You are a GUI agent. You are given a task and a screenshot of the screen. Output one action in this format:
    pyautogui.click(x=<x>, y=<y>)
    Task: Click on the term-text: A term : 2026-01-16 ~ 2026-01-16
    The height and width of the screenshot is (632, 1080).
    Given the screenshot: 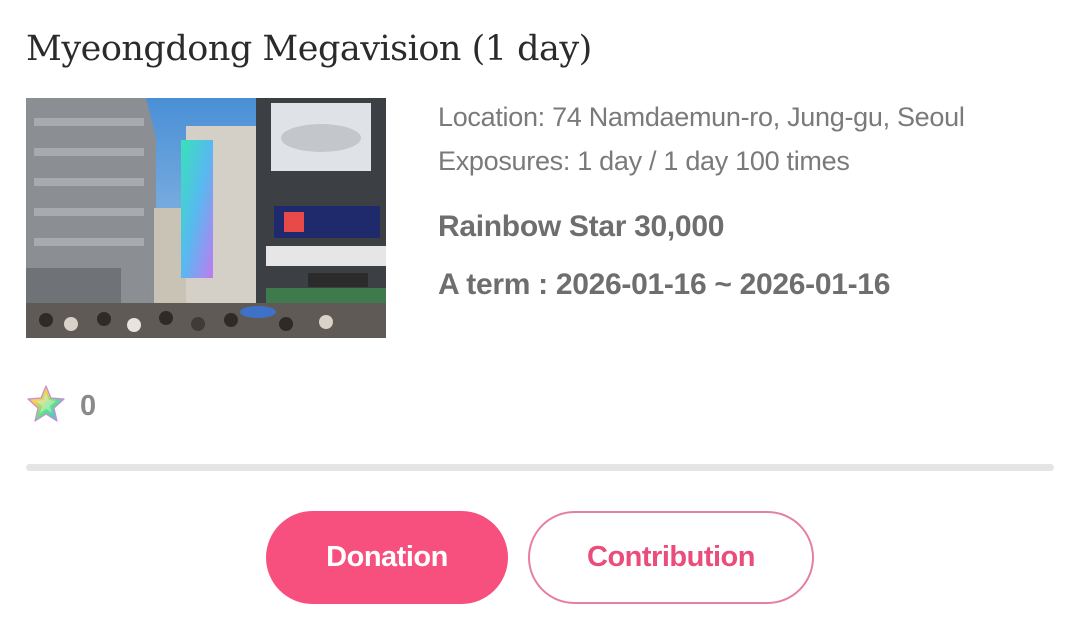 What is the action you would take?
    pyautogui.click(x=664, y=284)
    